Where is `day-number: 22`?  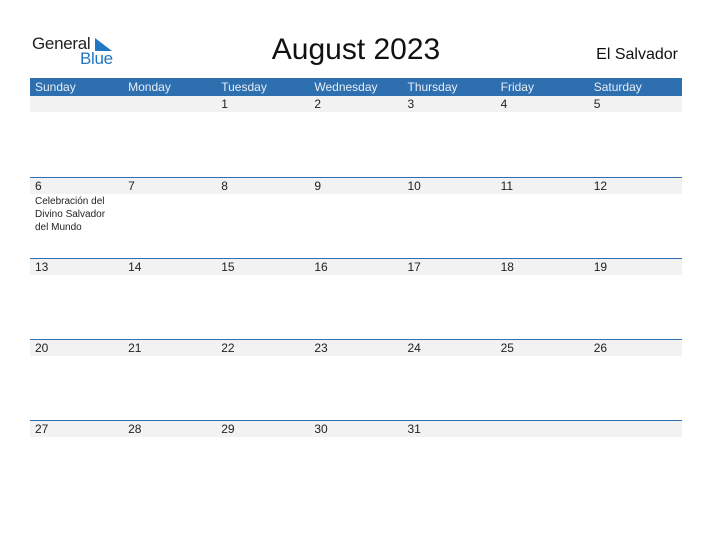 day-number: 22 is located at coordinates (263, 348).